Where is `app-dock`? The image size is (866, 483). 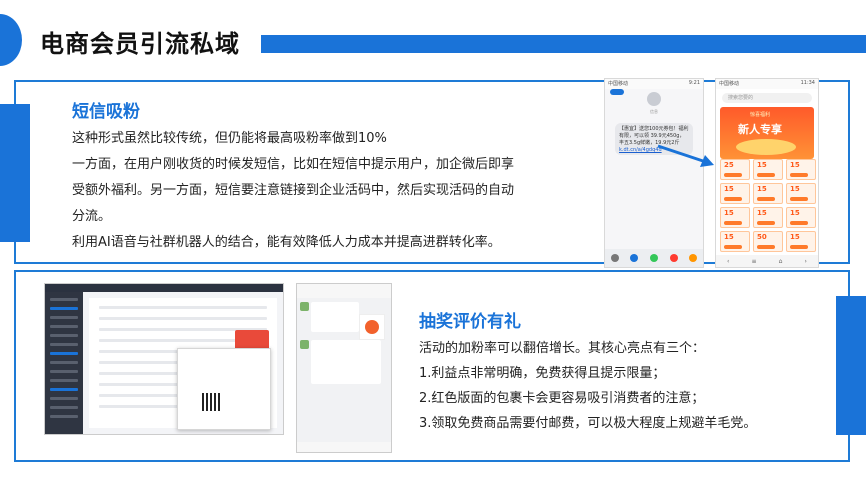
app-dock is located at coordinates (654, 258).